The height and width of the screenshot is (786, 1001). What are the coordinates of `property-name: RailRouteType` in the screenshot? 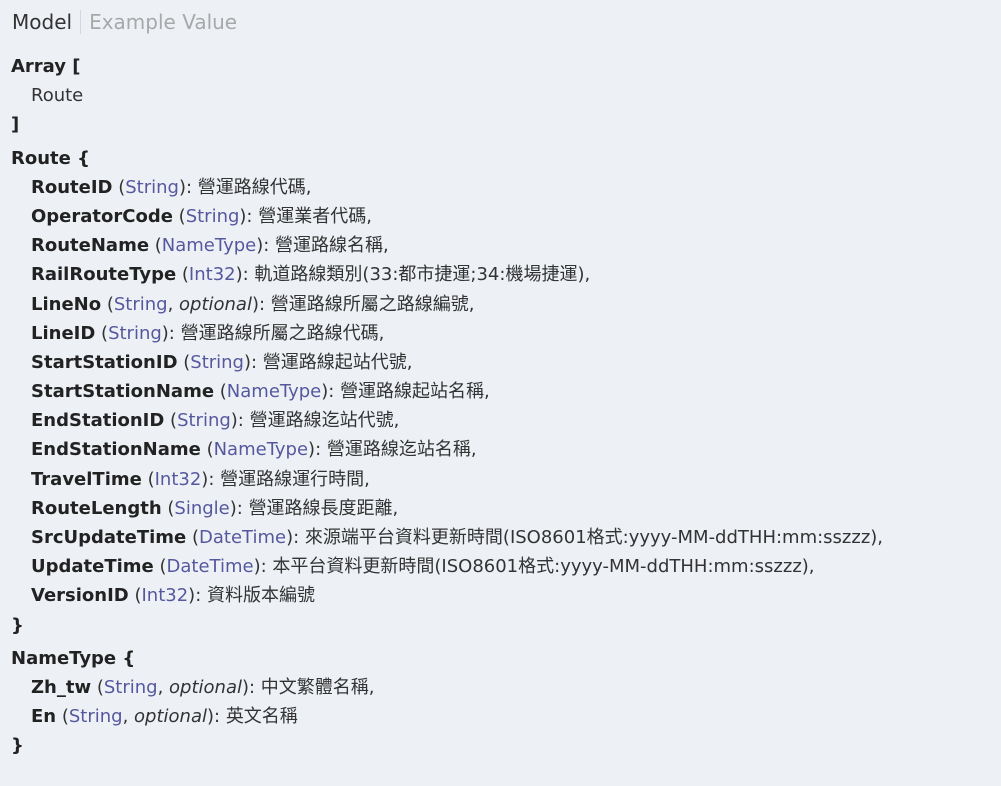 It's located at (104, 275).